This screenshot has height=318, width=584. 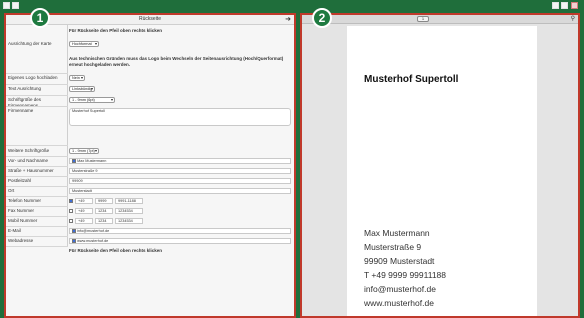 I want to click on fax-country: +49, so click(x=81, y=211).